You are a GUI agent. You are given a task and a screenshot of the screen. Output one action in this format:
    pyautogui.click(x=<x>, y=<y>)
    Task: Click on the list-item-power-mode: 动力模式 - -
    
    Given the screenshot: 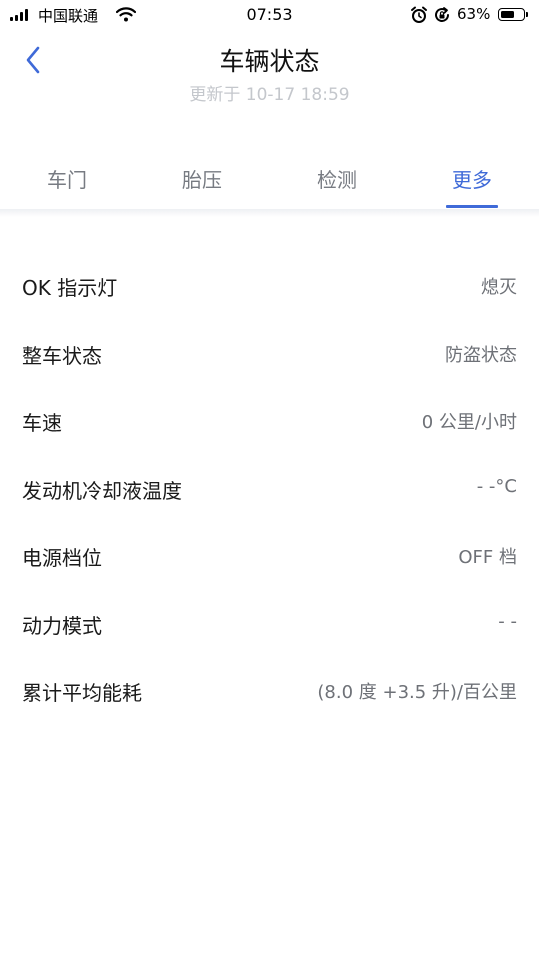 What is the action you would take?
    pyautogui.click(x=269, y=624)
    